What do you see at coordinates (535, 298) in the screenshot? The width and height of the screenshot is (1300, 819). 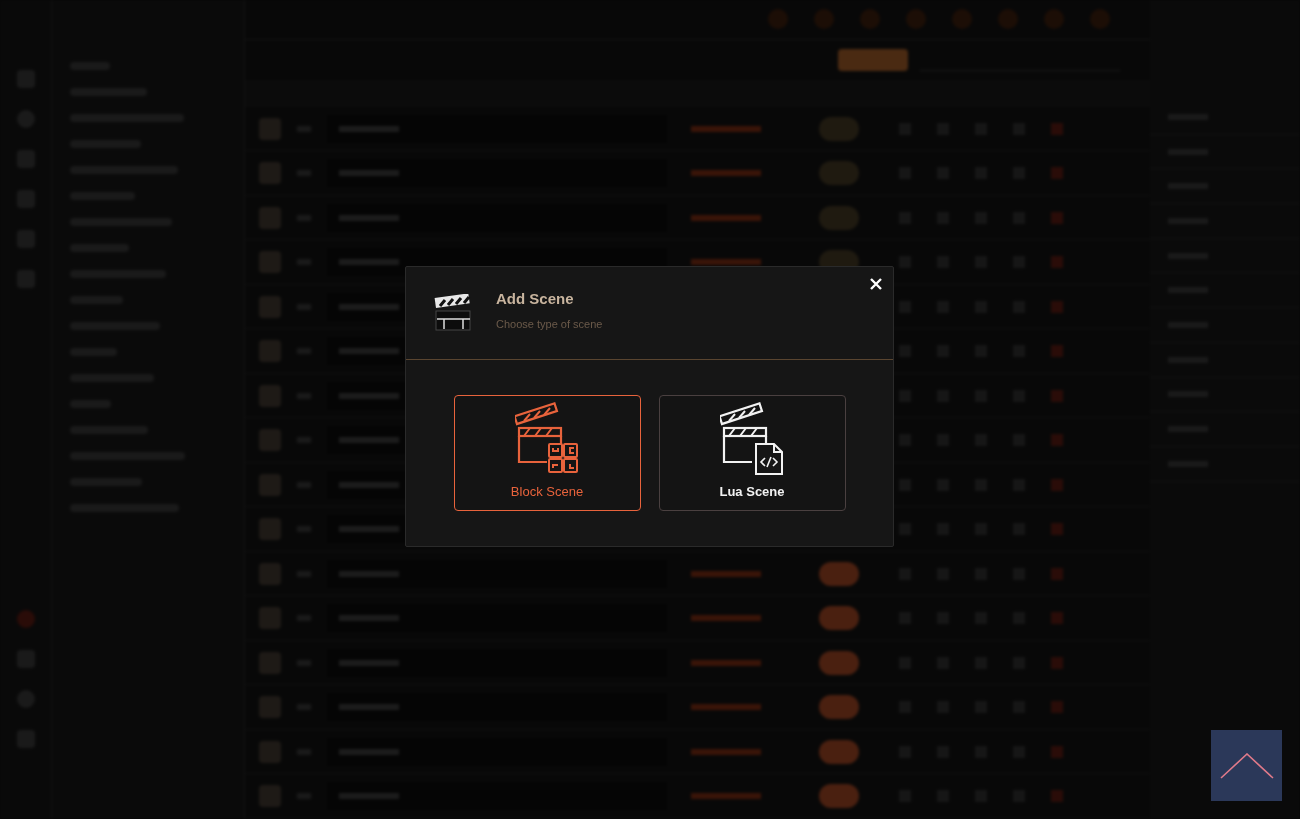 I see `dialog-title: Add Scene` at bounding box center [535, 298].